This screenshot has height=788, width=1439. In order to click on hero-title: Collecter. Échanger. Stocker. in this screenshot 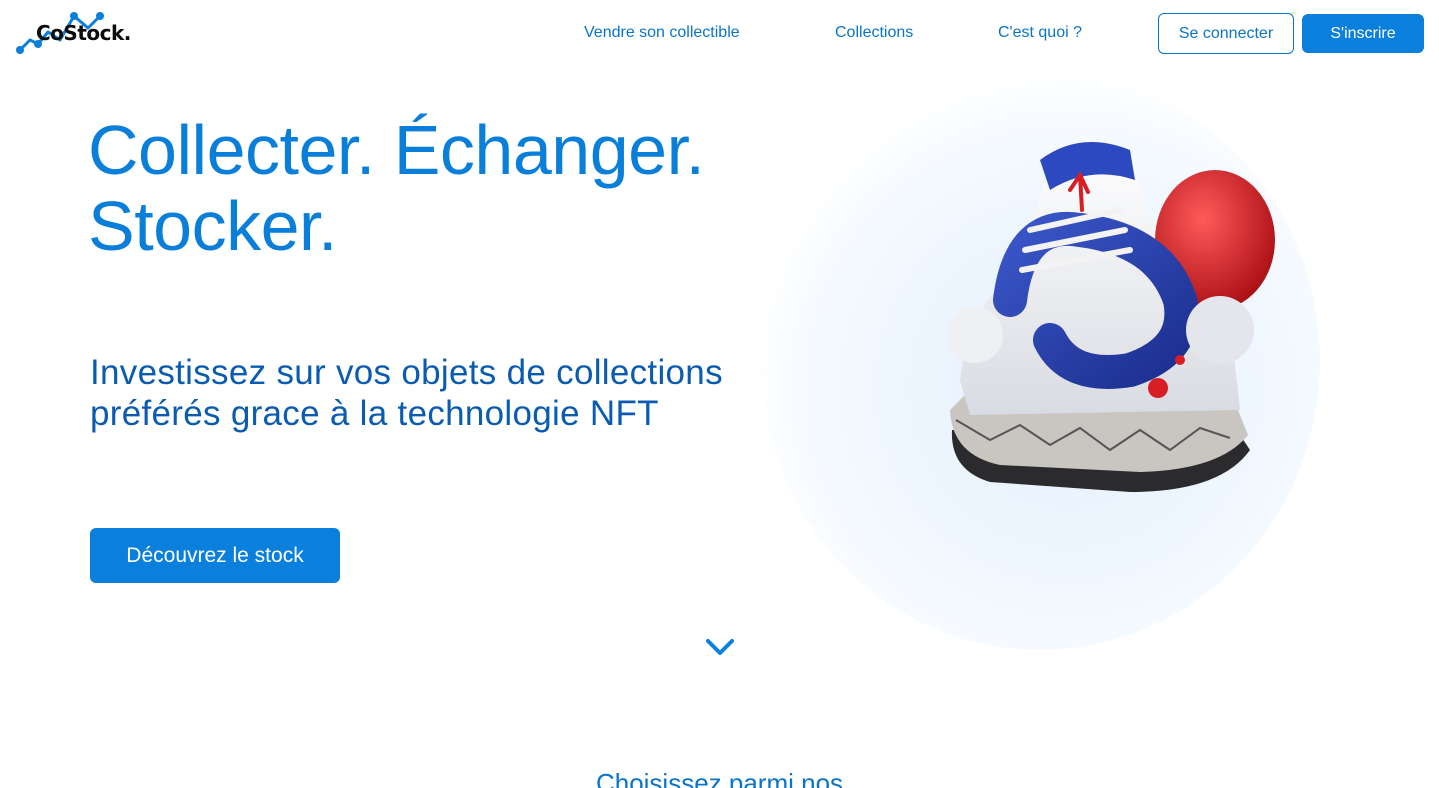, I will do `click(468, 188)`.